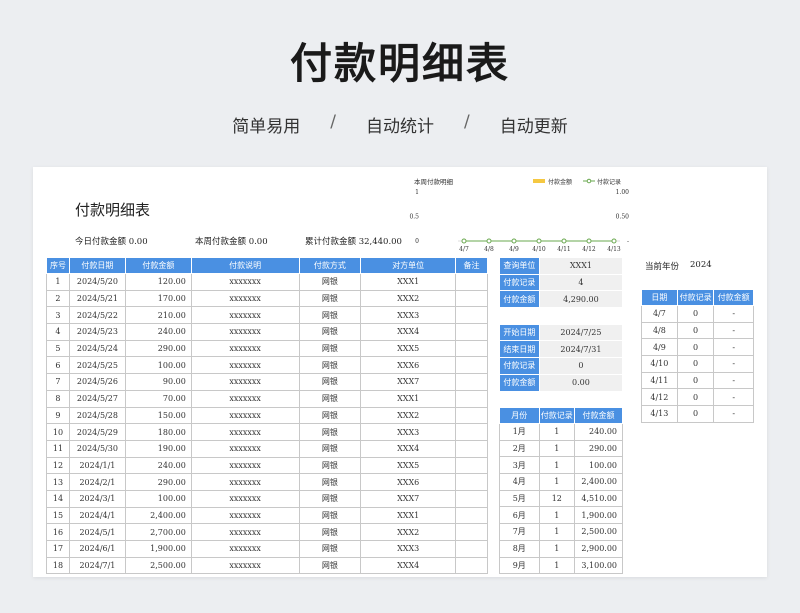 Image resolution: width=800 pixels, height=613 pixels. Describe the element at coordinates (58, 332) in the screenshot. I see `table-cell: 4` at that location.